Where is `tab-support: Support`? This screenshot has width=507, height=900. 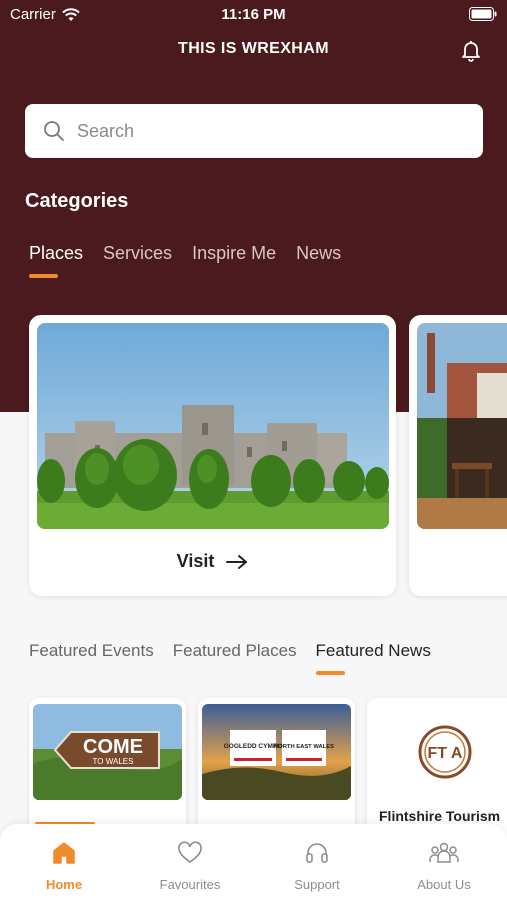 tab-support: Support is located at coordinates (317, 866).